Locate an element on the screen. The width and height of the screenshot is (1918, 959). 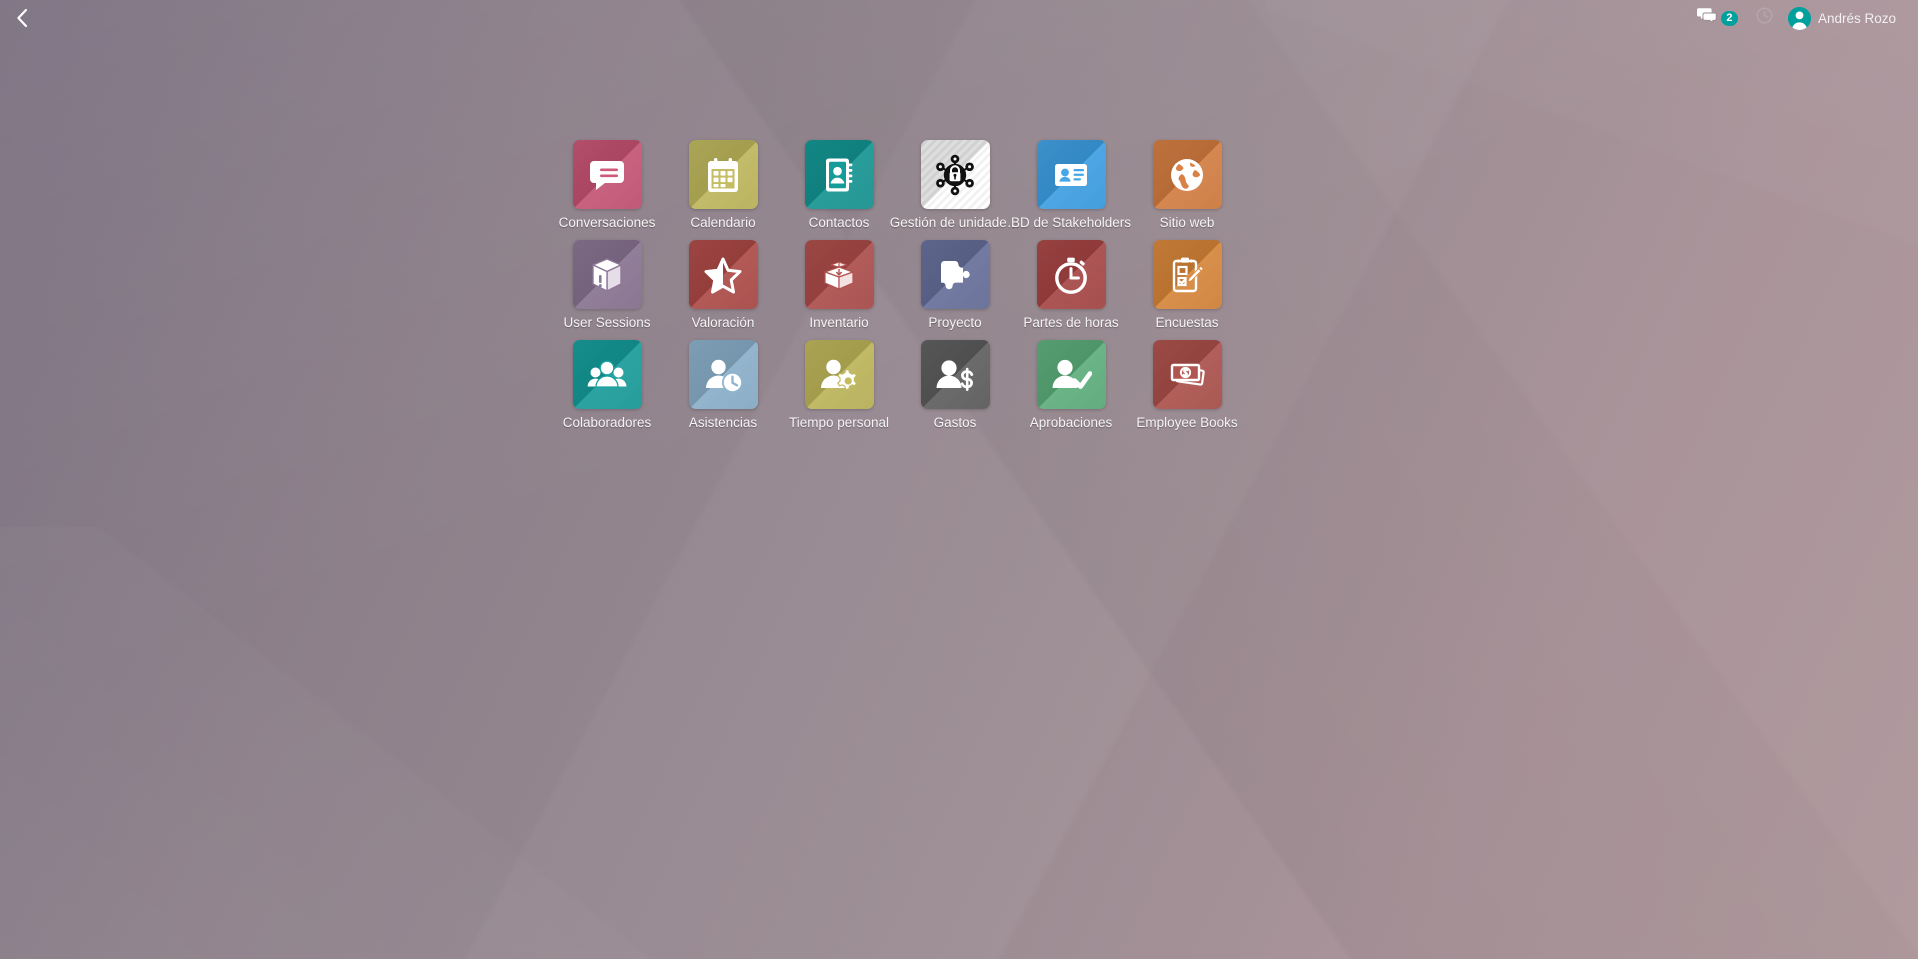
app-tile: Partes de horas is located at coordinates (1071, 290).